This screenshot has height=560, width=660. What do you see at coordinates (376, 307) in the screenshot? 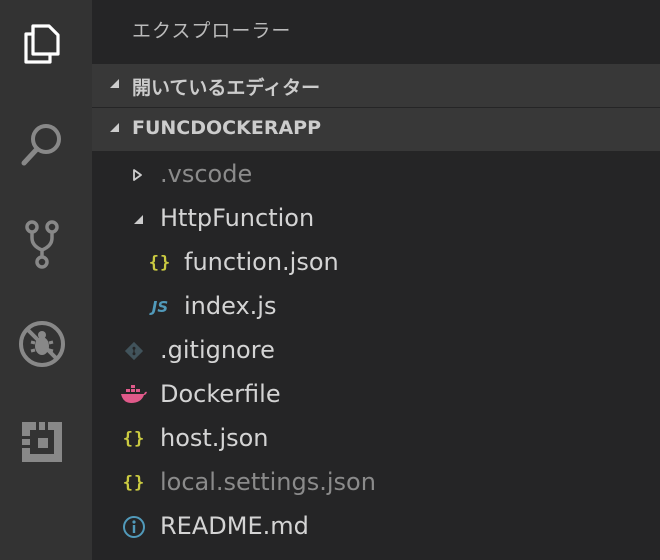
I see `tree-item-index-js: JS index.js` at bounding box center [376, 307].